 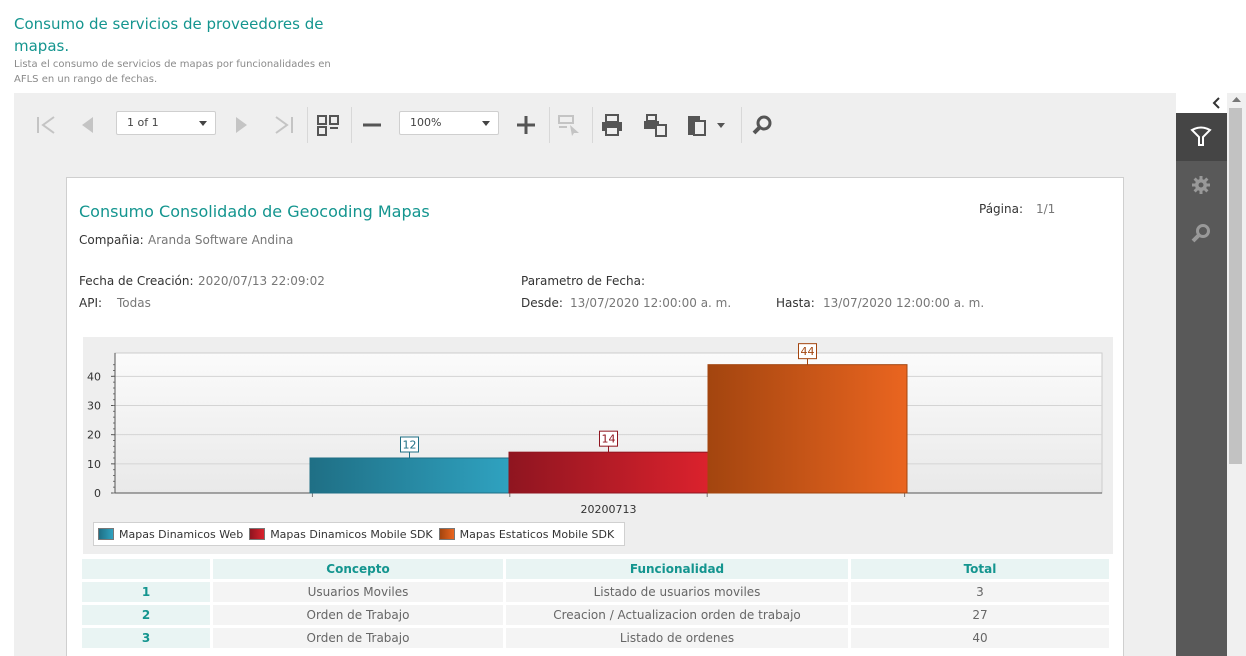 I want to click on column-header: Concepto, so click(x=358, y=569).